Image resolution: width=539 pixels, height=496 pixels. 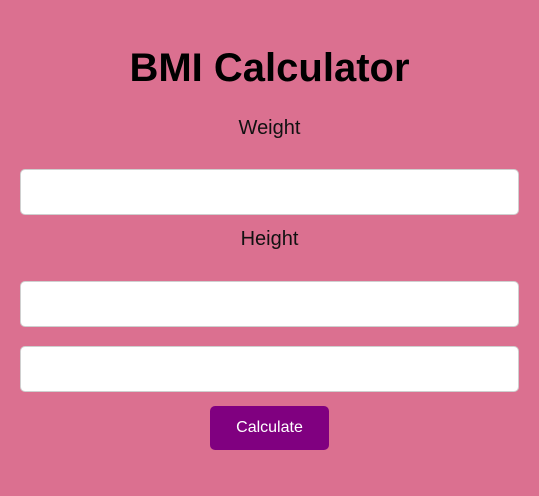 What do you see at coordinates (269, 304) in the screenshot?
I see `height-input` at bounding box center [269, 304].